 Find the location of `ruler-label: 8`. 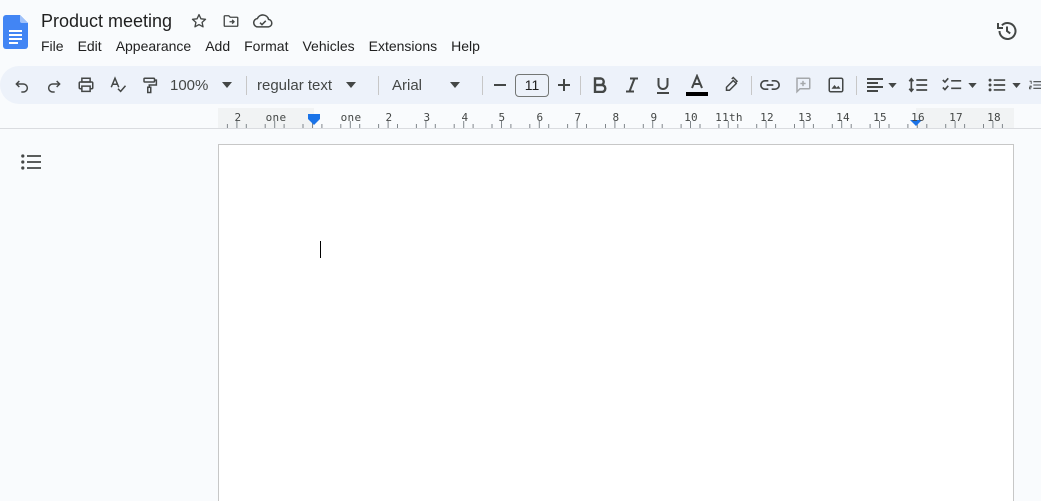

ruler-label: 8 is located at coordinates (616, 117).